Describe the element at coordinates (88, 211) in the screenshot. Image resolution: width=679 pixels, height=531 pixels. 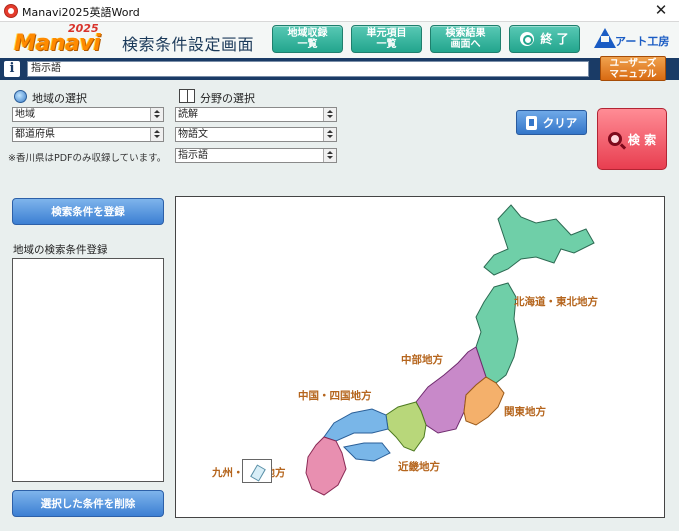
I see `register-condition-button: 検索条件を登録` at that location.